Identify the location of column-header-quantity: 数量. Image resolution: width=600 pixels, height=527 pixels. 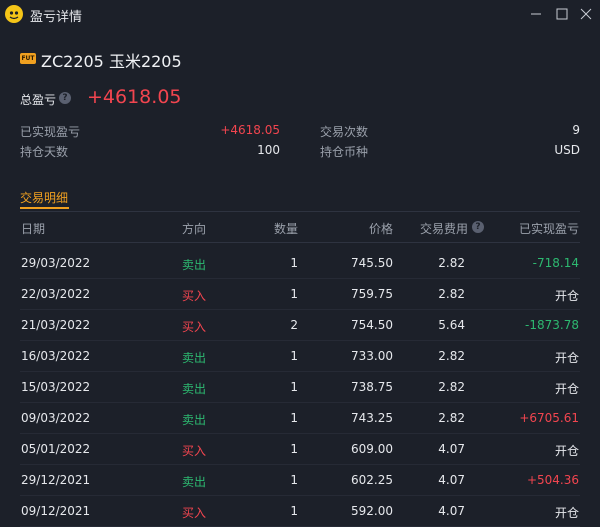
(285, 229).